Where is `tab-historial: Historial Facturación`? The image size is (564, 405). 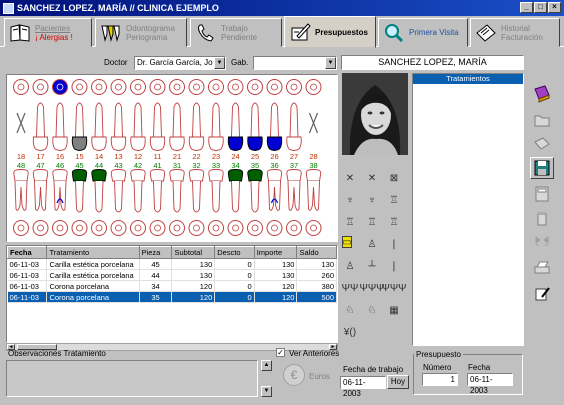
tab-historial: Historial Facturación is located at coordinates (515, 32).